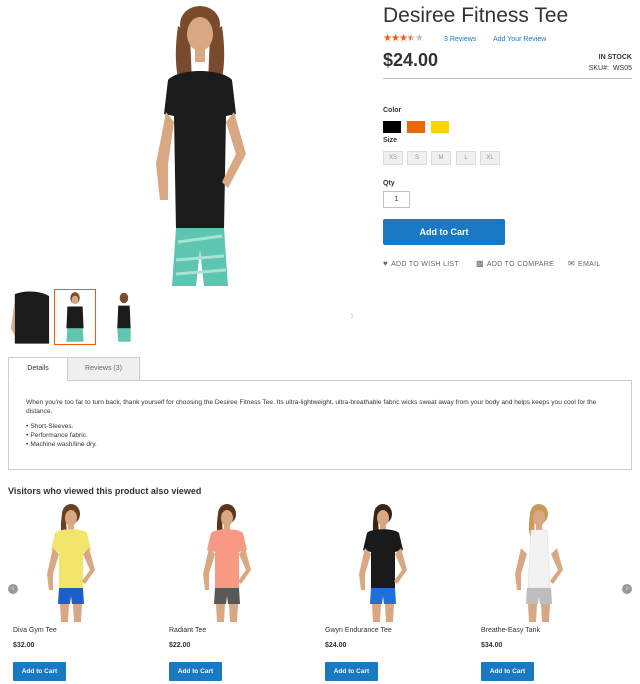 Image resolution: width=640 pixels, height=684 pixels. I want to click on qty-input: 1, so click(396, 199).